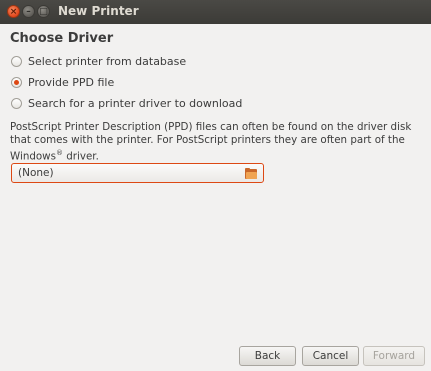  Describe the element at coordinates (36, 173) in the screenshot. I see `file-chooser-value: (None)` at that location.